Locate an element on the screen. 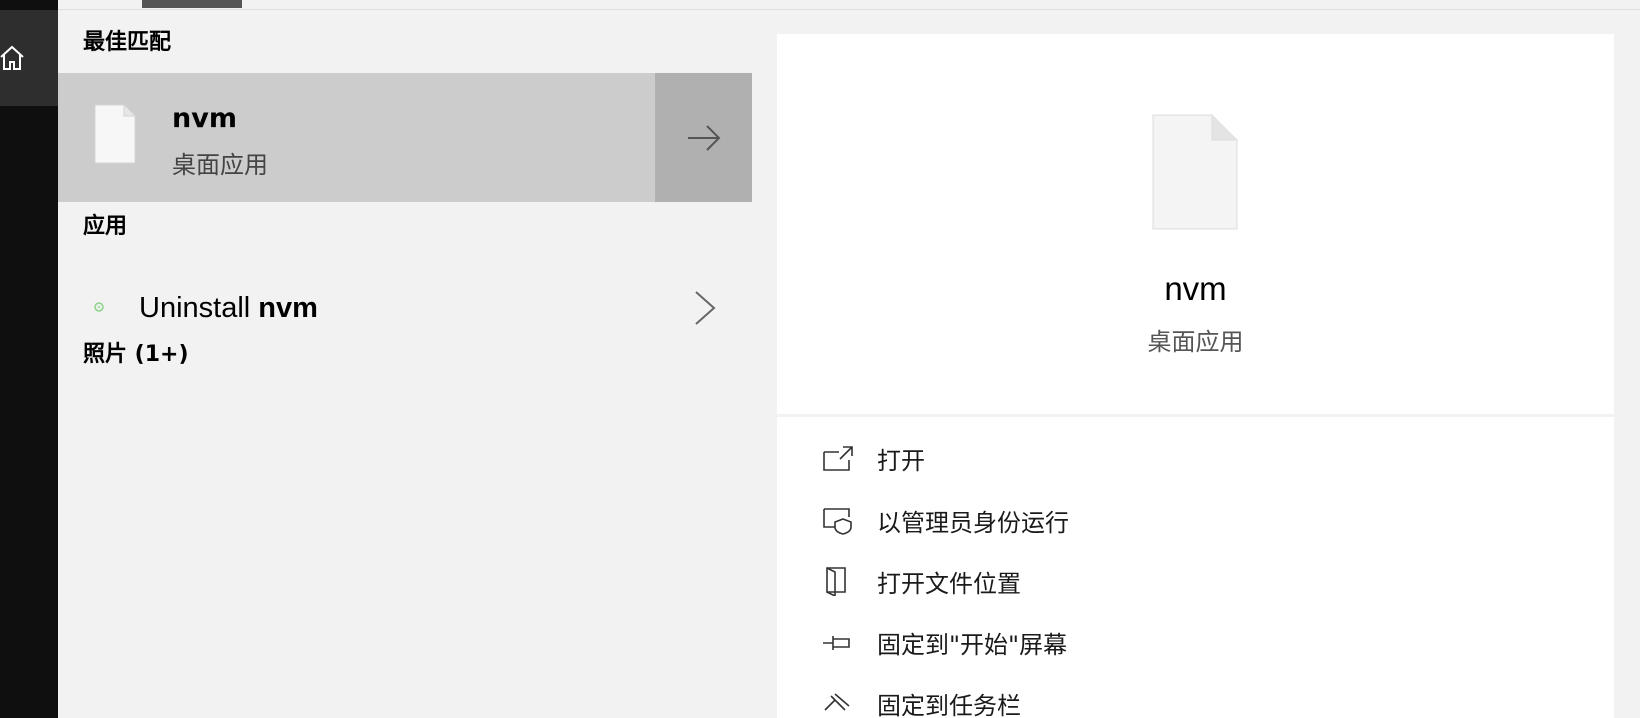 This screenshot has width=1640, height=718. expand-details-button is located at coordinates (703, 137).